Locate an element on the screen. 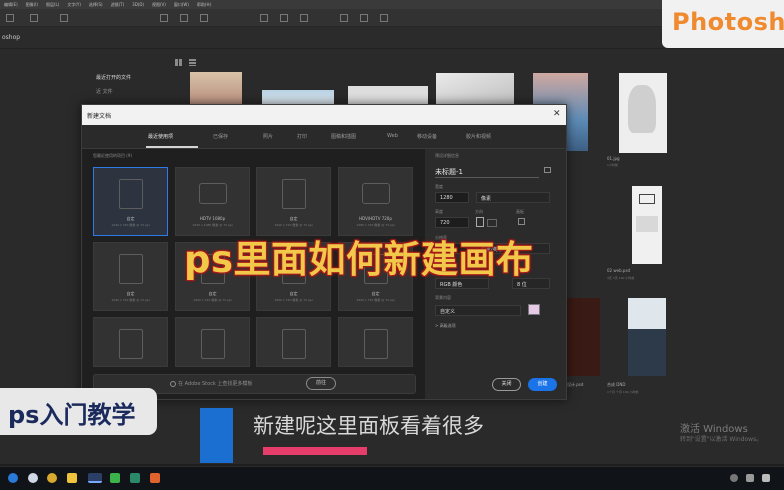 This screenshot has height=490, width=784. menu-item-help: 帮助(H) is located at coordinates (204, 5).